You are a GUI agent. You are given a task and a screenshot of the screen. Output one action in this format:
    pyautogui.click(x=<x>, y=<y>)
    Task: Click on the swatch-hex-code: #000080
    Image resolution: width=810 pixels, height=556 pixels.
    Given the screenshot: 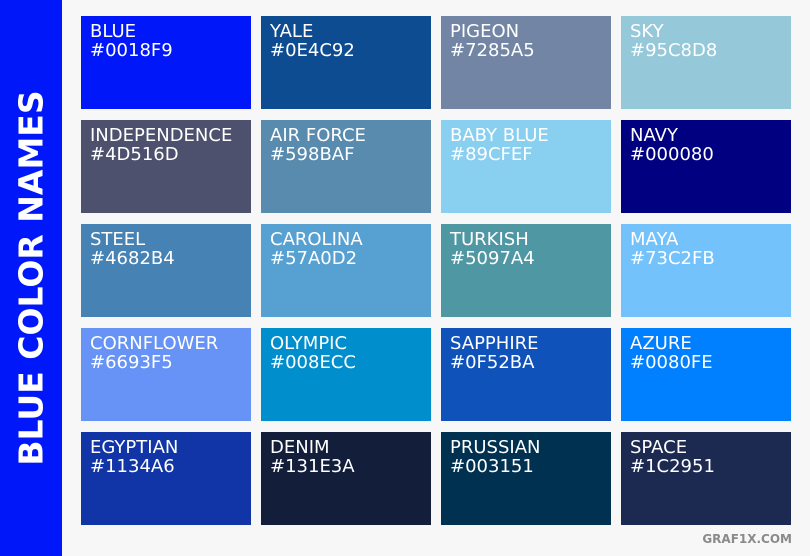 What is the action you would take?
    pyautogui.click(x=672, y=154)
    